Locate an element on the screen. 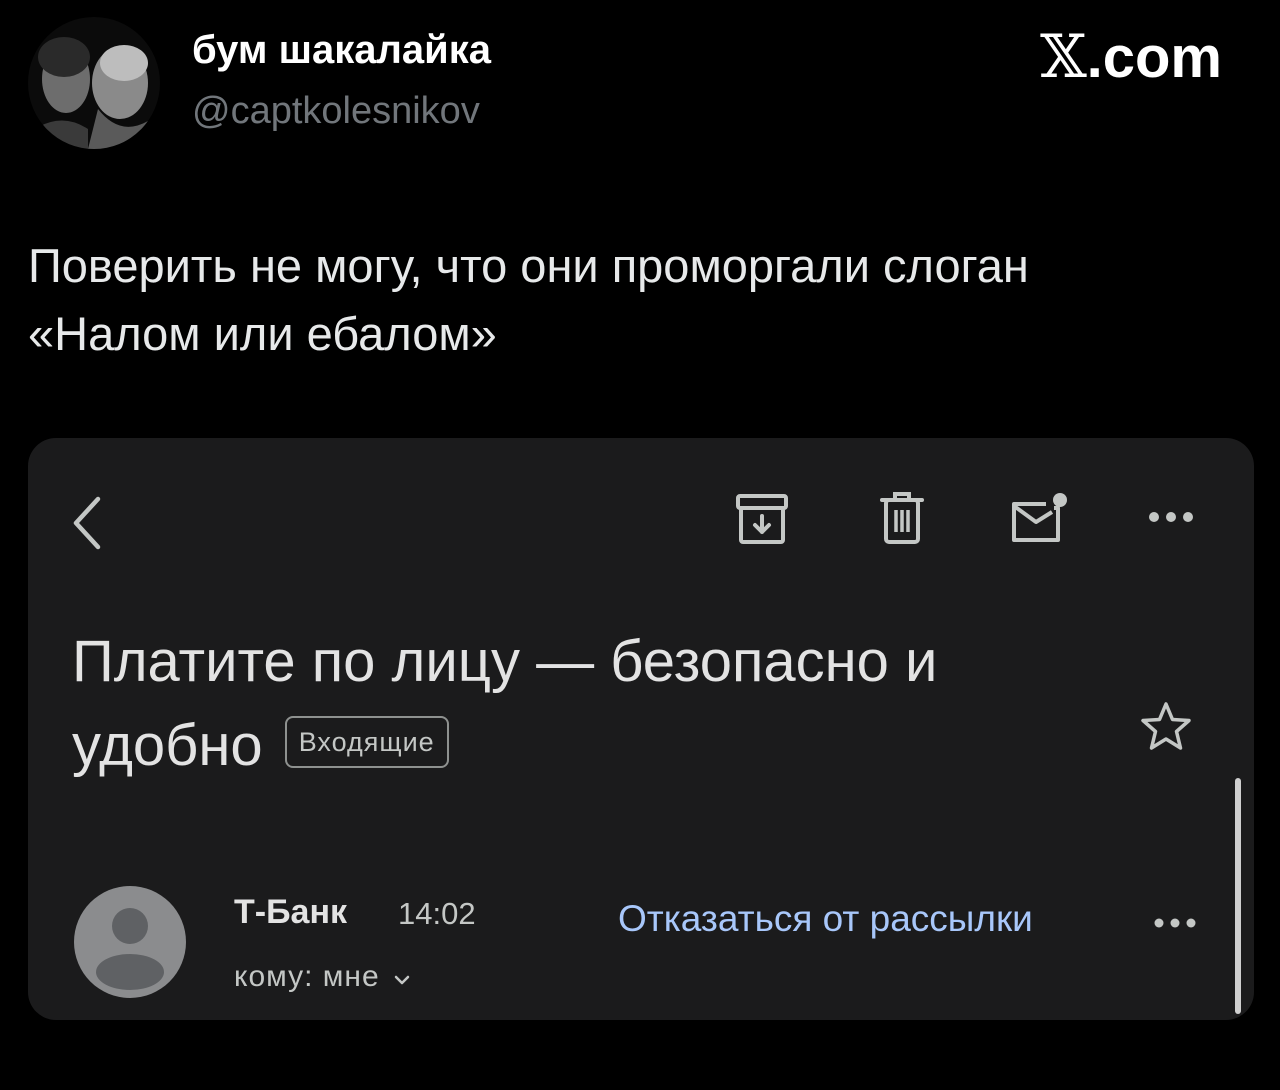 Image resolution: width=1280 pixels, height=1090 pixels. message-more-icon is located at coordinates (1175, 925).